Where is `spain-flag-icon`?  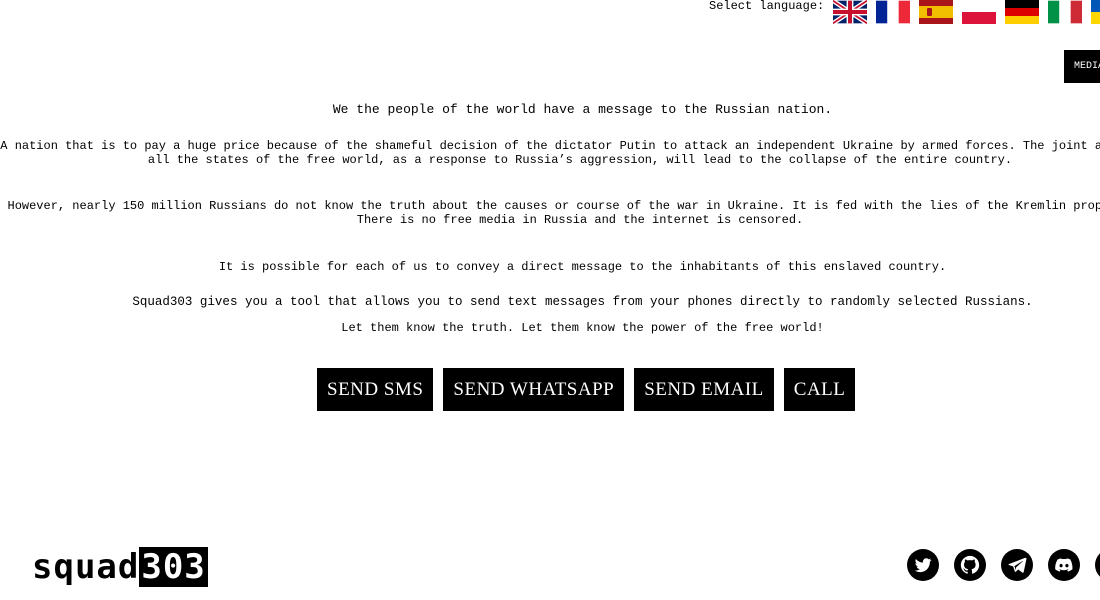
spain-flag-icon is located at coordinates (936, 12).